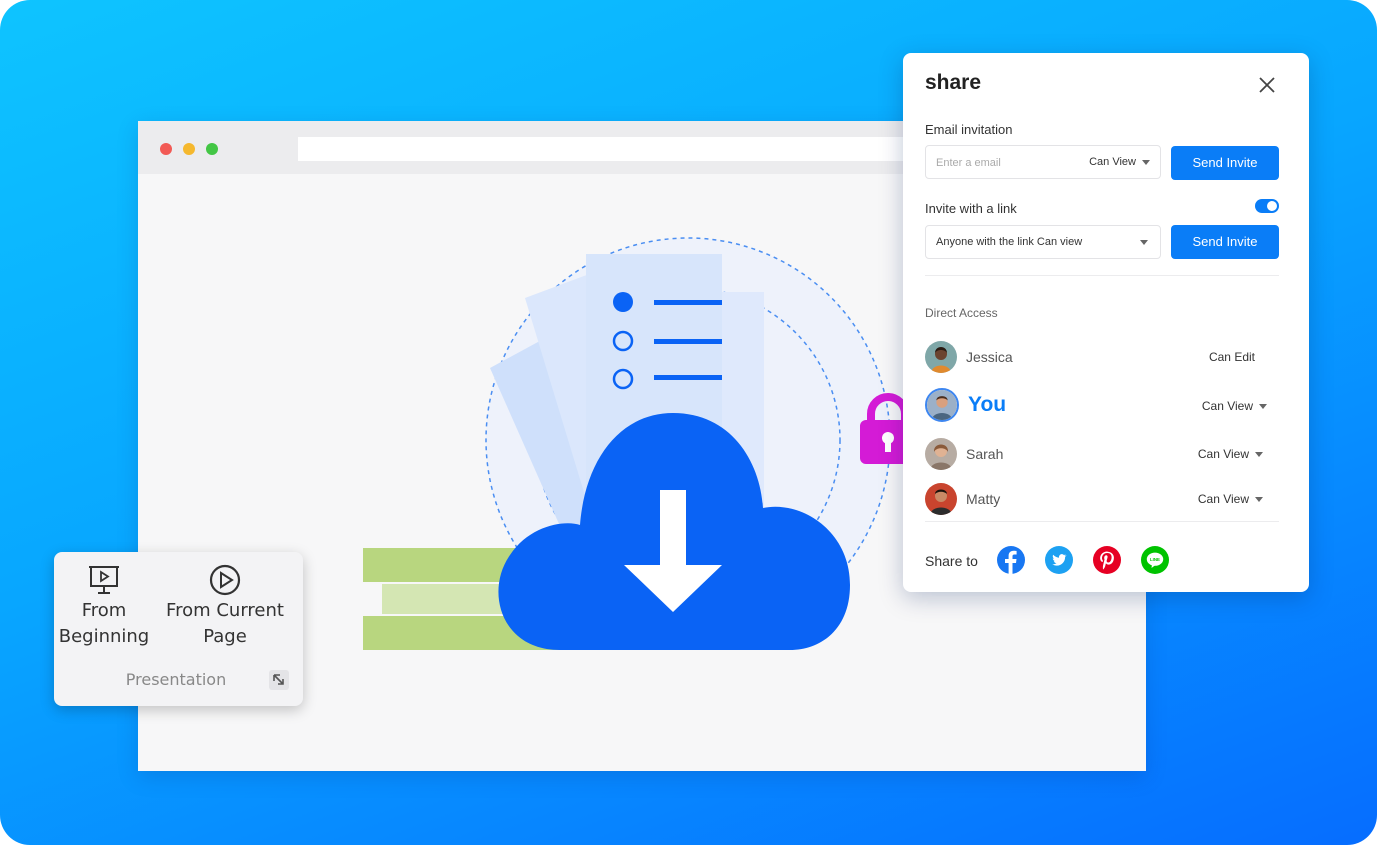  Describe the element at coordinates (987, 404) in the screenshot. I see `person-name: You` at that location.